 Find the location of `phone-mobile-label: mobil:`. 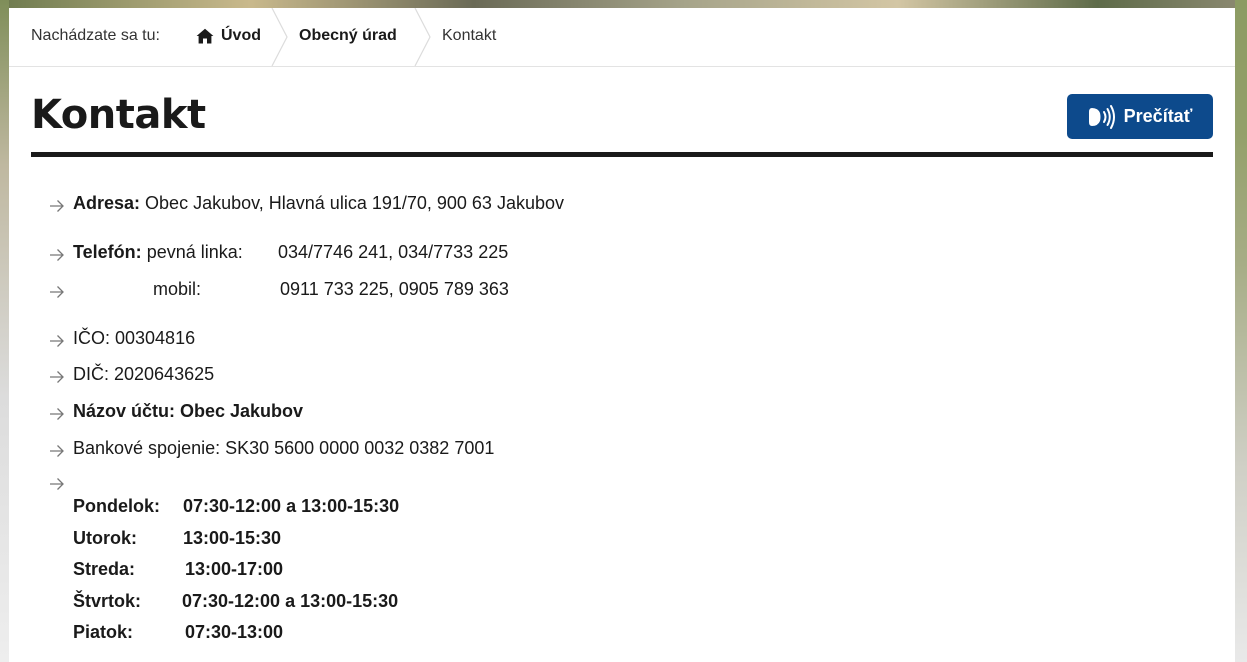

phone-mobile-label: mobil: is located at coordinates (177, 289).